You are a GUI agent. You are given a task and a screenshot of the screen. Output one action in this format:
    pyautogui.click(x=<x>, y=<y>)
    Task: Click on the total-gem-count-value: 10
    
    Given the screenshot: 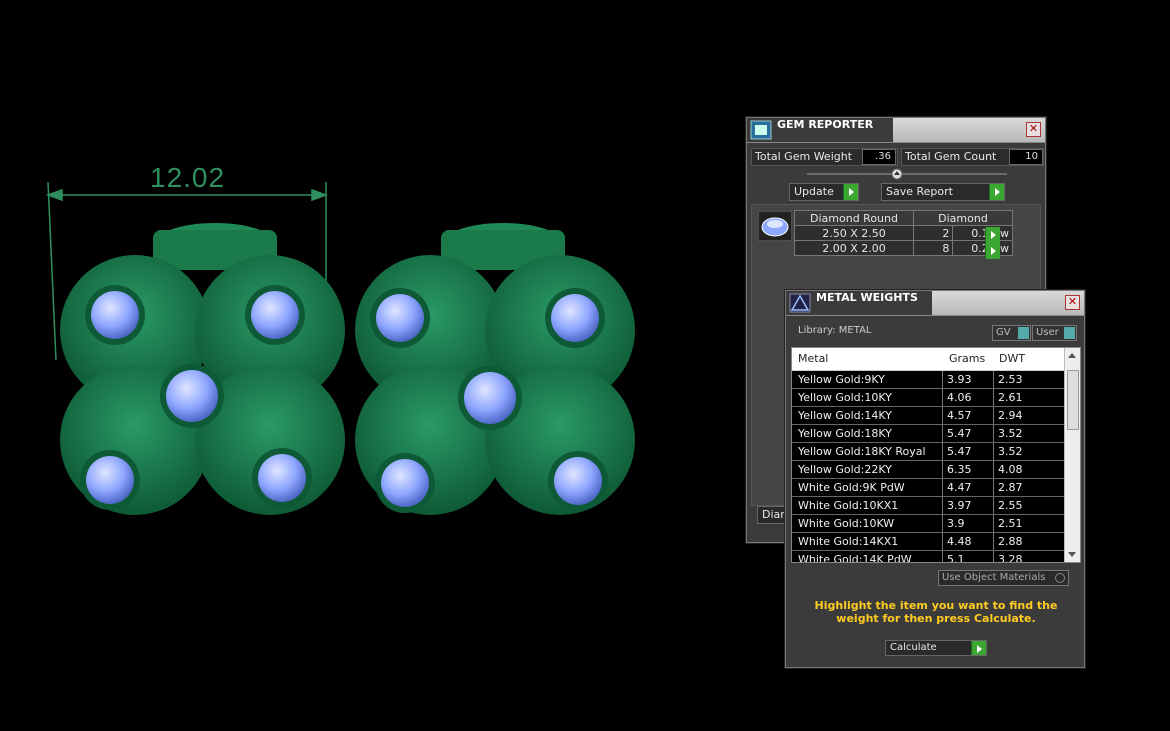 What is the action you would take?
    pyautogui.click(x=1026, y=157)
    